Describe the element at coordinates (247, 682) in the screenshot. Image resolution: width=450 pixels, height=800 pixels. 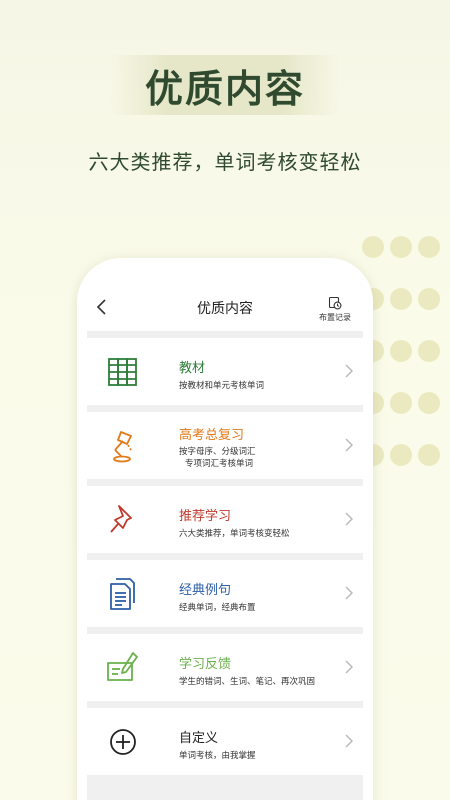
I see `item-desc: 学生的错词、生词、笔记、再次巩固` at that location.